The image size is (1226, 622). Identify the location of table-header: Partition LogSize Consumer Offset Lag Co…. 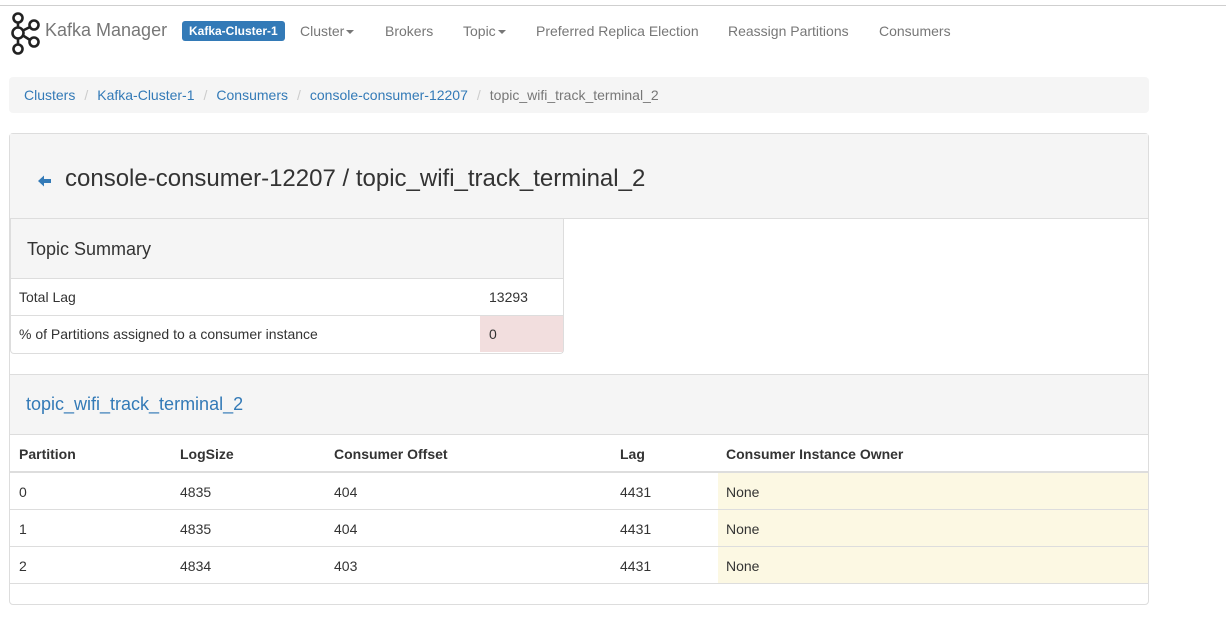
(579, 454).